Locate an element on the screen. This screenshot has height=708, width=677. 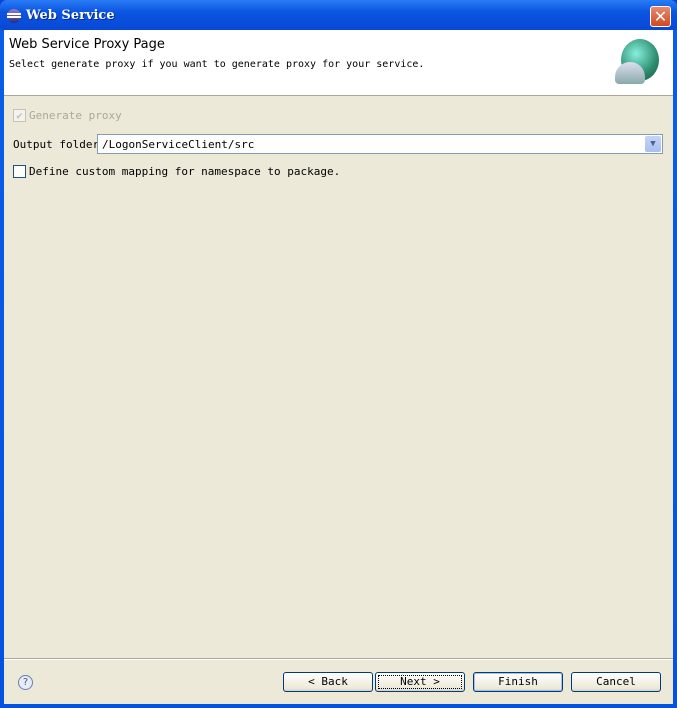
generate-proxy-checkbox: ✔ Generate proxy is located at coordinates (67, 115).